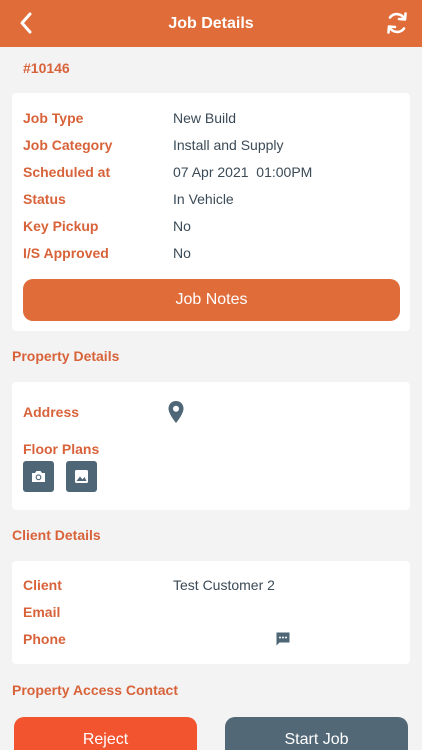  What do you see at coordinates (216, 228) in the screenshot?
I see `key-pickup-row: Key Pickup No` at bounding box center [216, 228].